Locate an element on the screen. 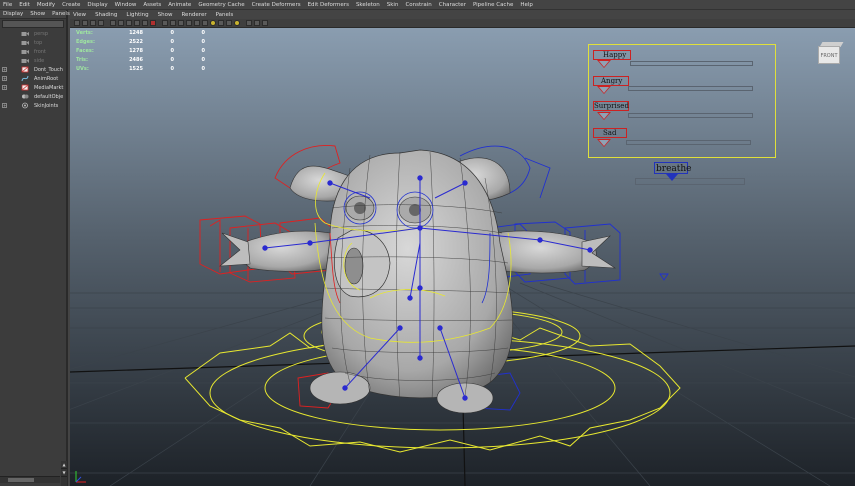  default-lighting-icon is located at coordinates (197, 23).